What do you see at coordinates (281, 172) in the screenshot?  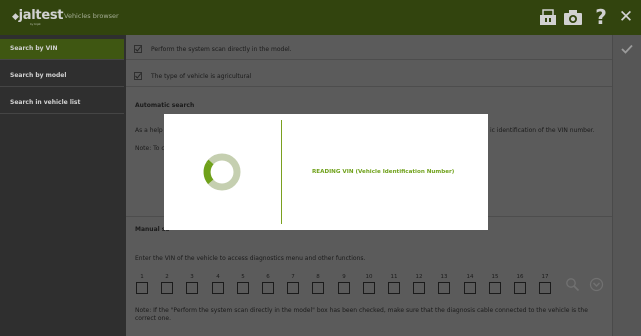 I see `dialog-divider` at bounding box center [281, 172].